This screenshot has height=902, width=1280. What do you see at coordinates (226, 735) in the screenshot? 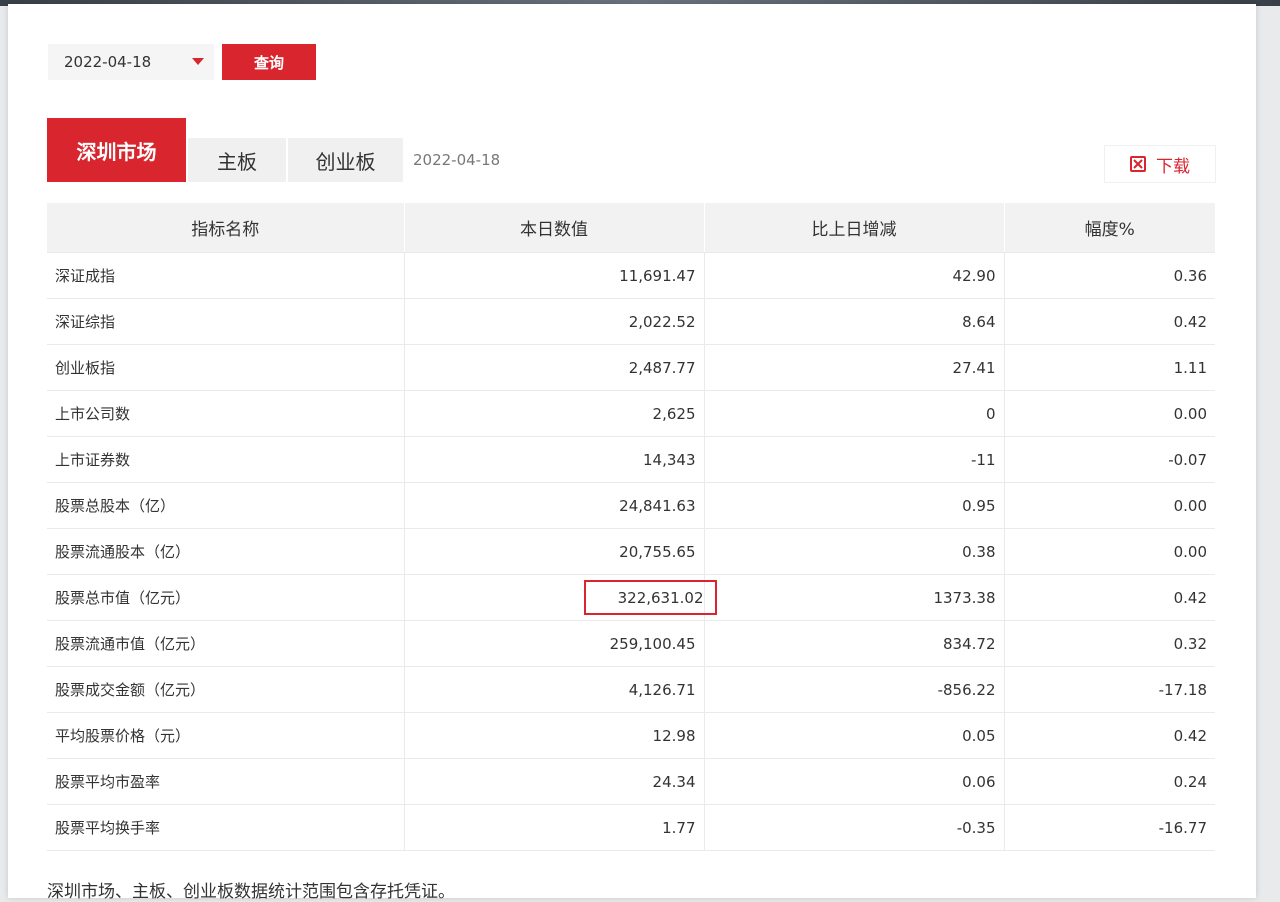
I see `cell-name: 平均股票价格（元）` at bounding box center [226, 735].